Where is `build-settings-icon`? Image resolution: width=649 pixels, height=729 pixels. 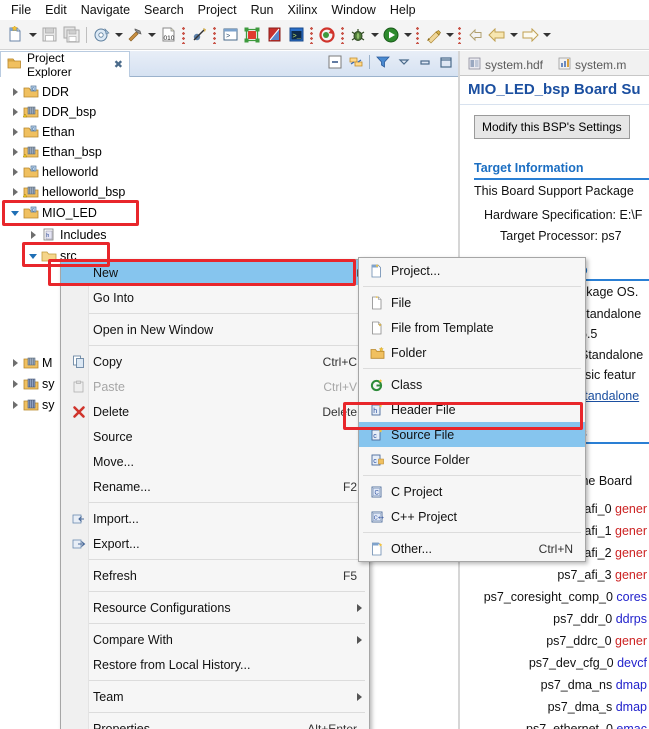
build-settings-icon is located at coordinates (102, 35).